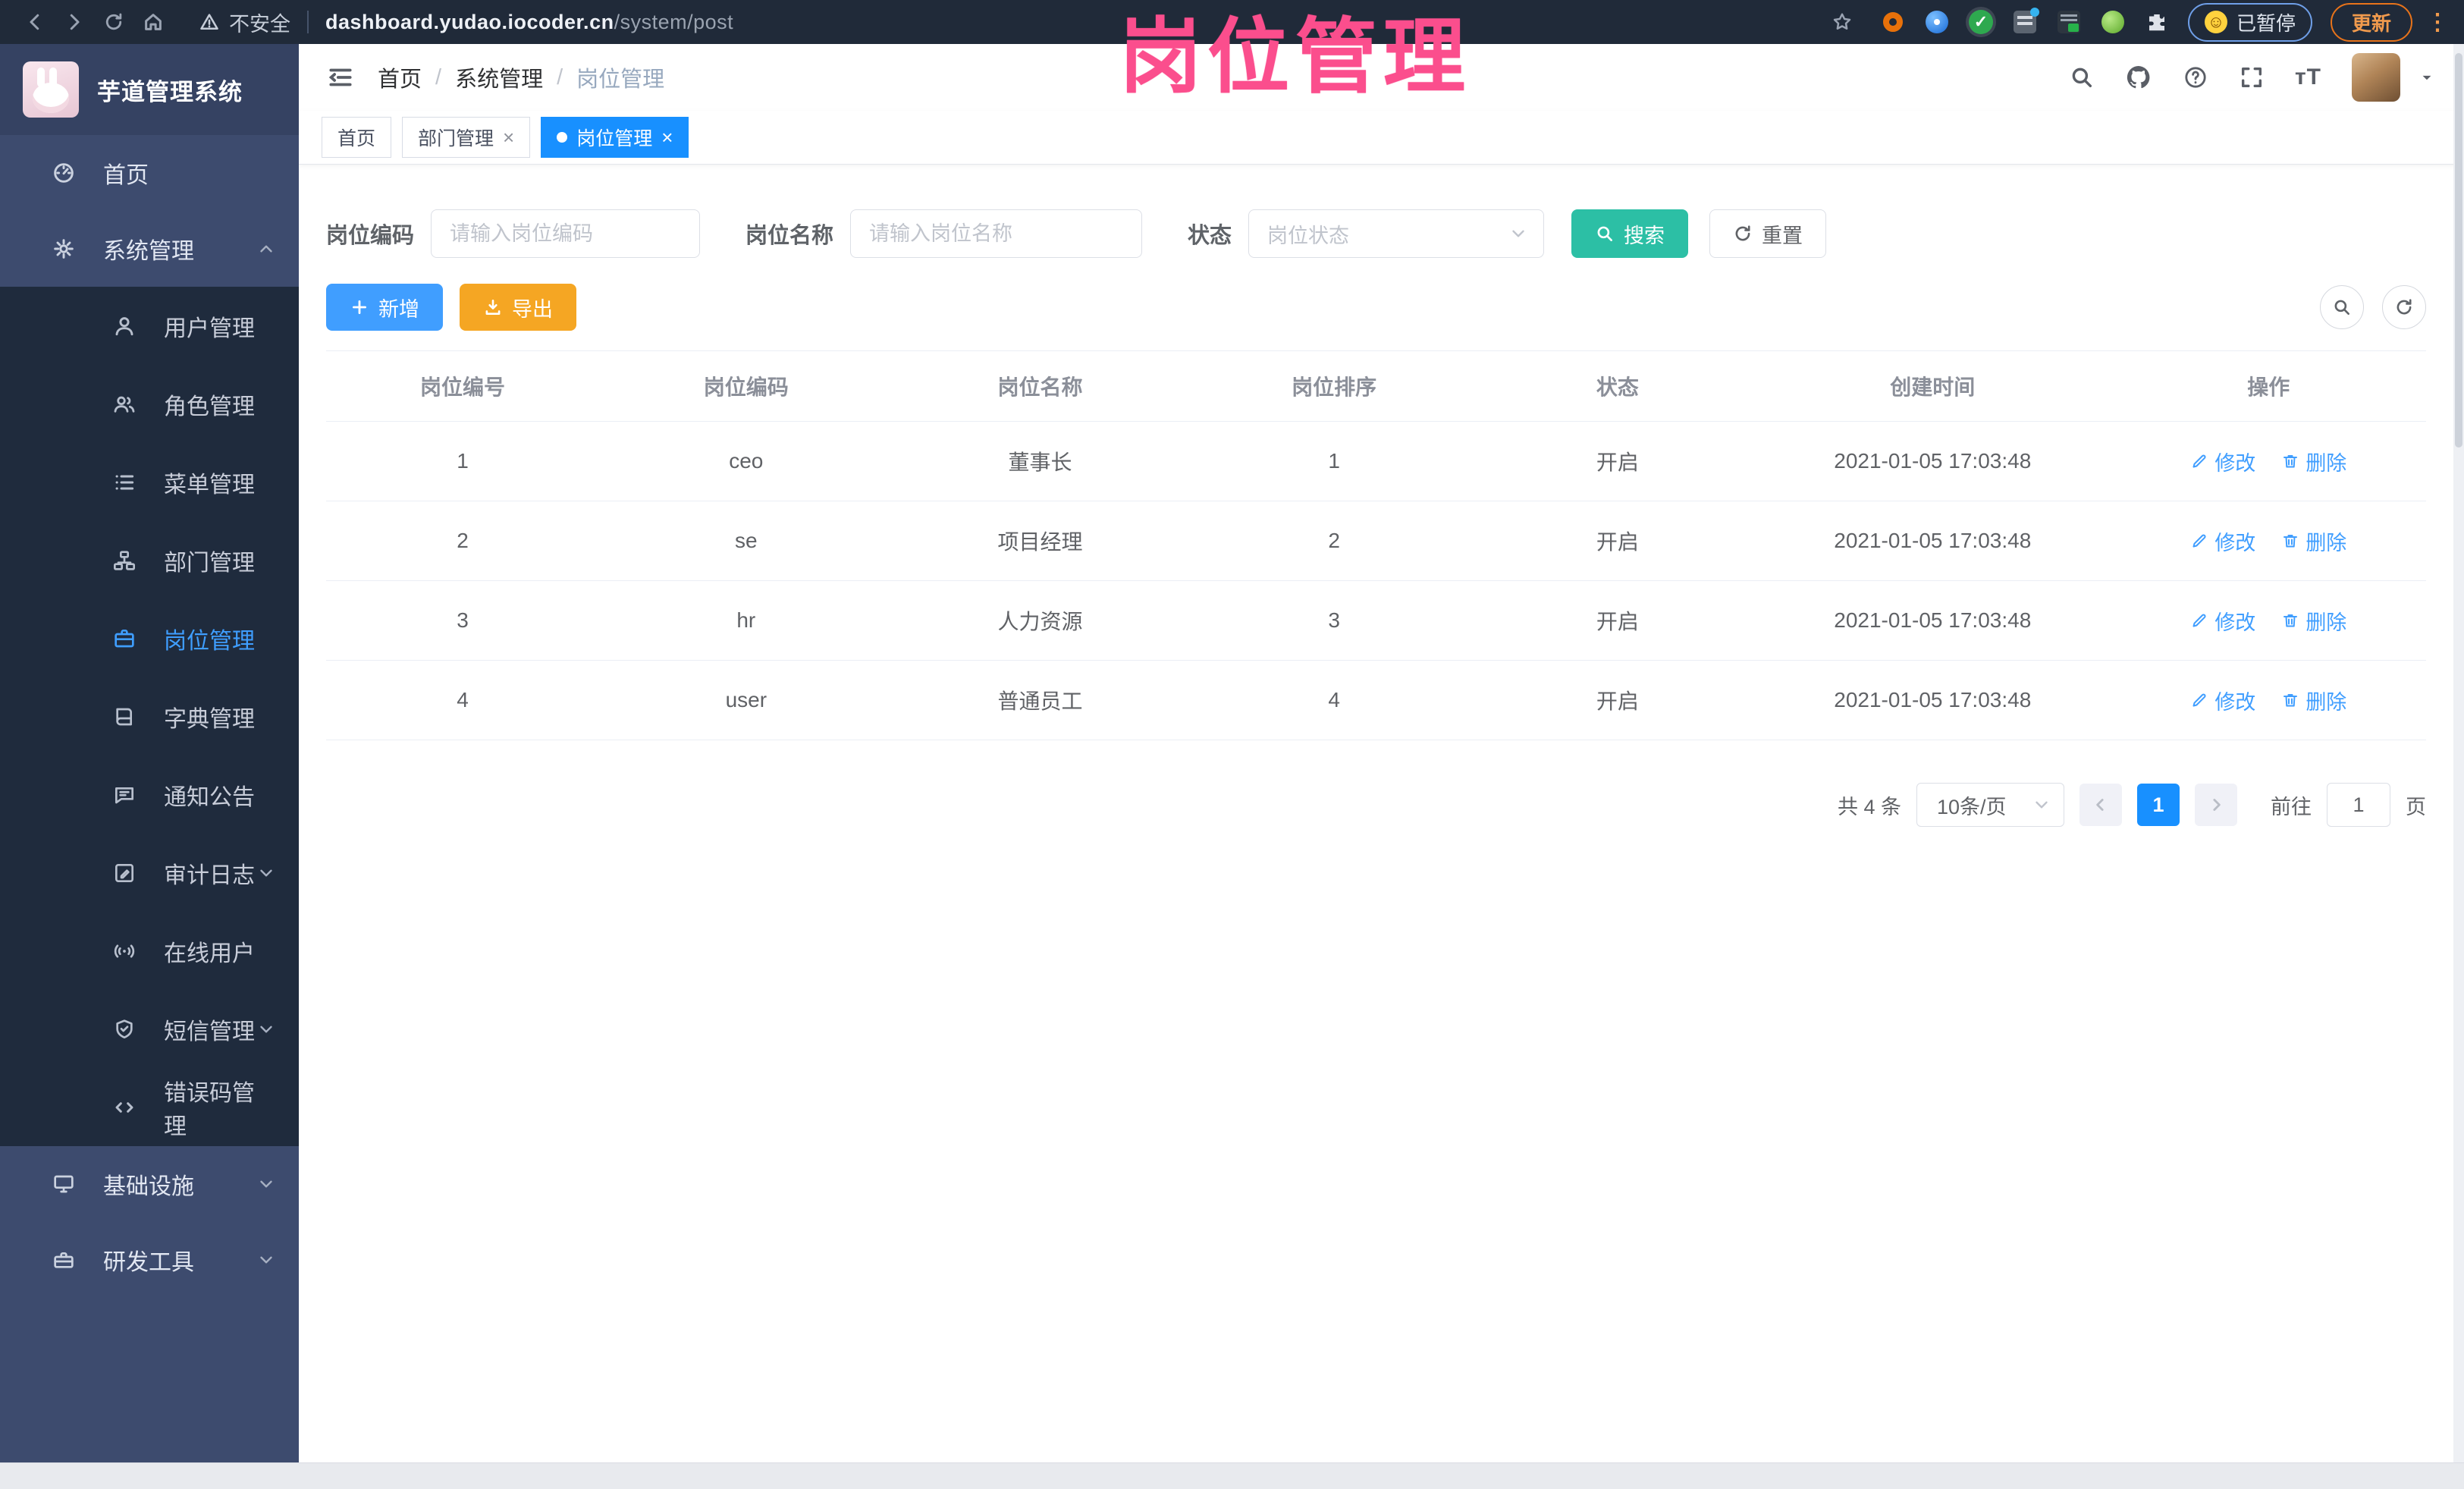 This screenshot has width=2464, height=1489. Describe the element at coordinates (499, 77) in the screenshot. I see `breadcrumb-system: 系统管理` at that location.